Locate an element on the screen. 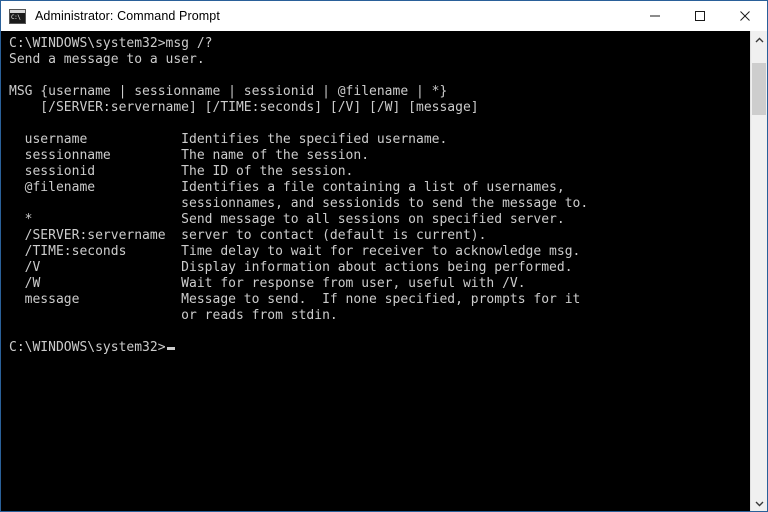  window-title: Administrator: Command Prompt is located at coordinates (127, 16).